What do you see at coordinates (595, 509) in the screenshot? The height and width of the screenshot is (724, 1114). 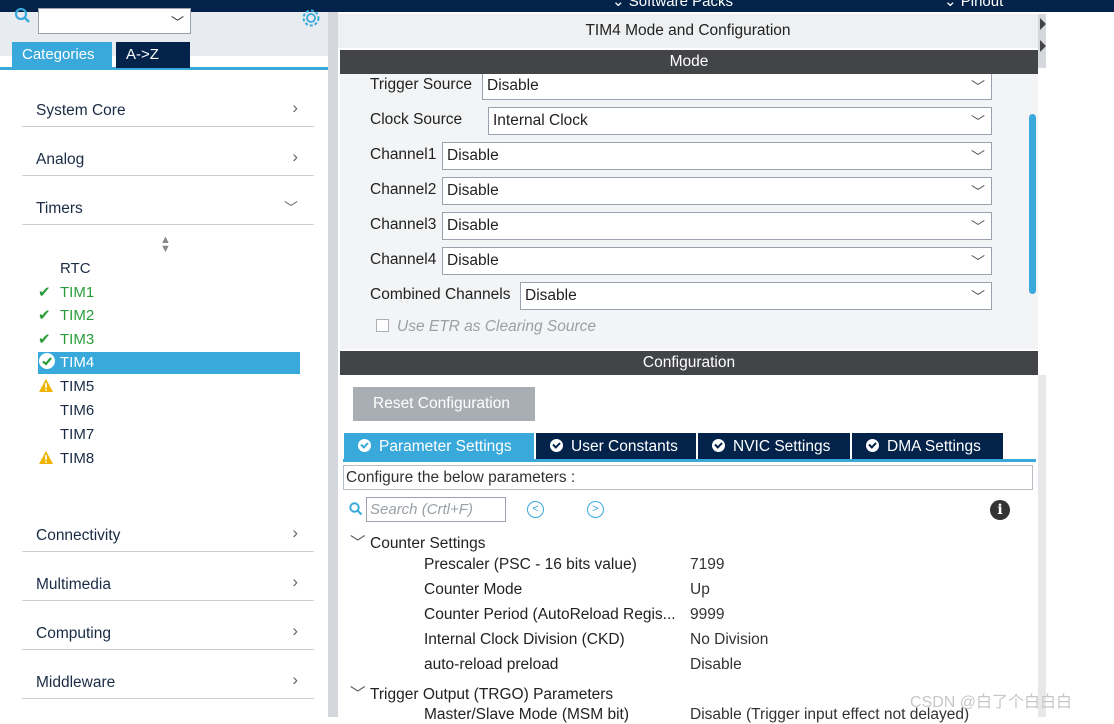 I see `next-match-icon: >` at bounding box center [595, 509].